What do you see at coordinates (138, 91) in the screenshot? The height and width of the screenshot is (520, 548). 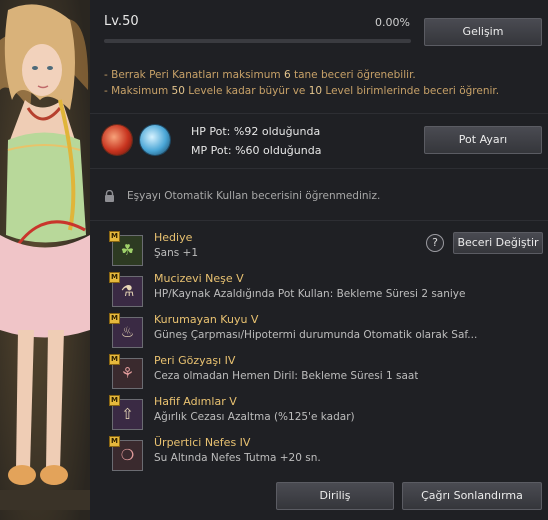 I see `note-2-text-a: - Maksimum` at bounding box center [138, 91].